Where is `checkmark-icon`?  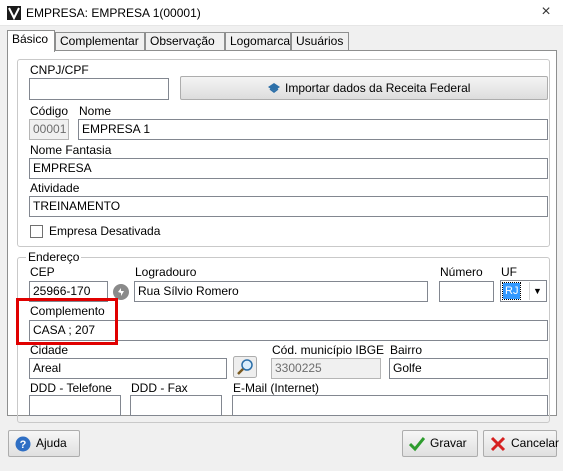 checkmark-icon is located at coordinates (417, 444).